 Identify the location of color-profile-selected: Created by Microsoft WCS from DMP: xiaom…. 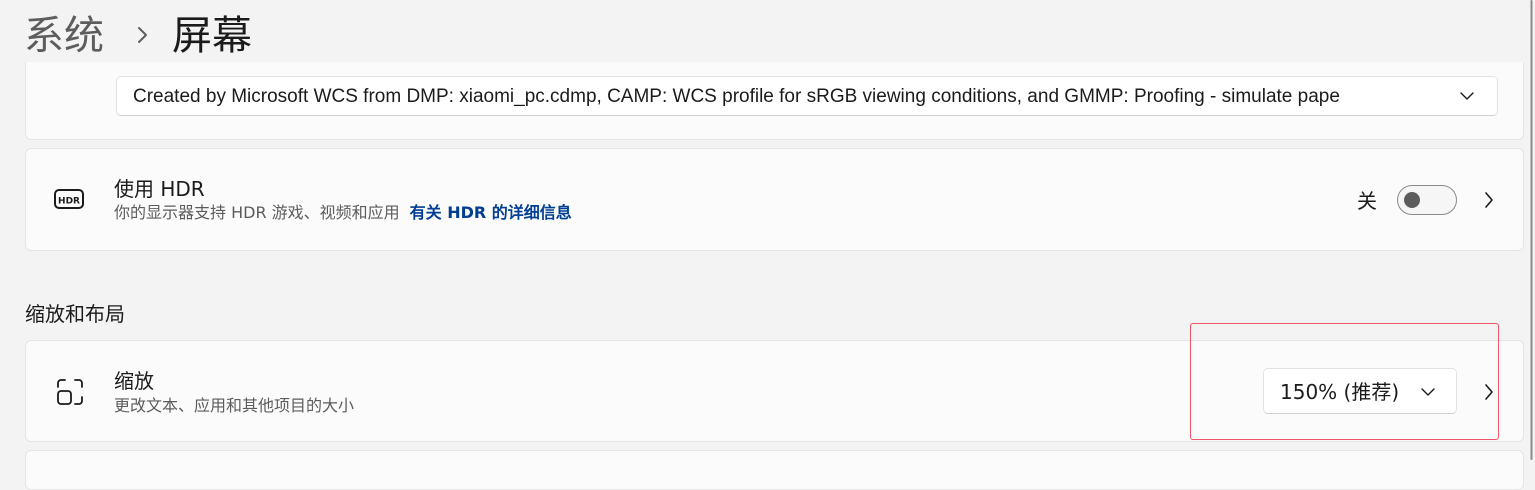
(736, 96).